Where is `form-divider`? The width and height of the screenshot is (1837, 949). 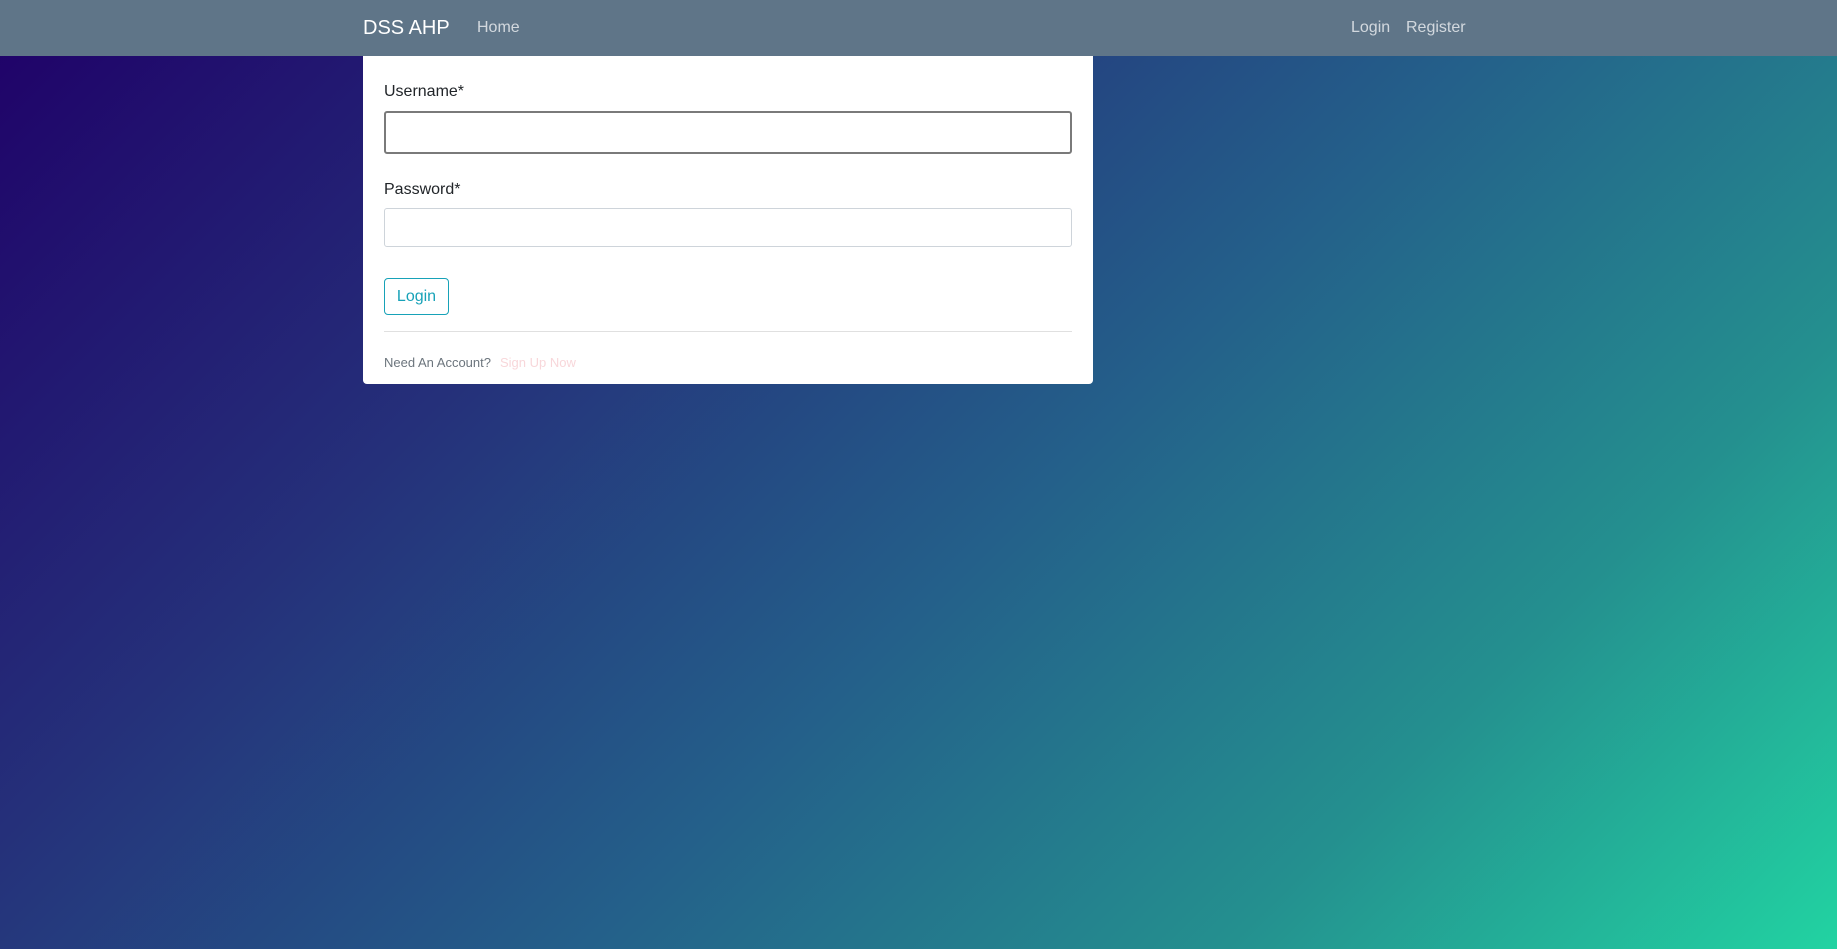
form-divider is located at coordinates (728, 331).